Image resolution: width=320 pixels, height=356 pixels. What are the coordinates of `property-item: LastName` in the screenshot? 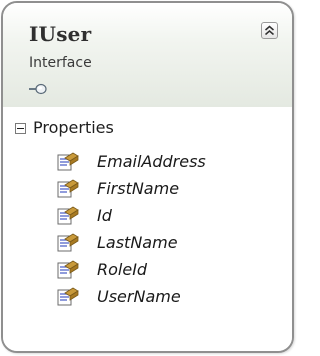 It's located at (147, 243).